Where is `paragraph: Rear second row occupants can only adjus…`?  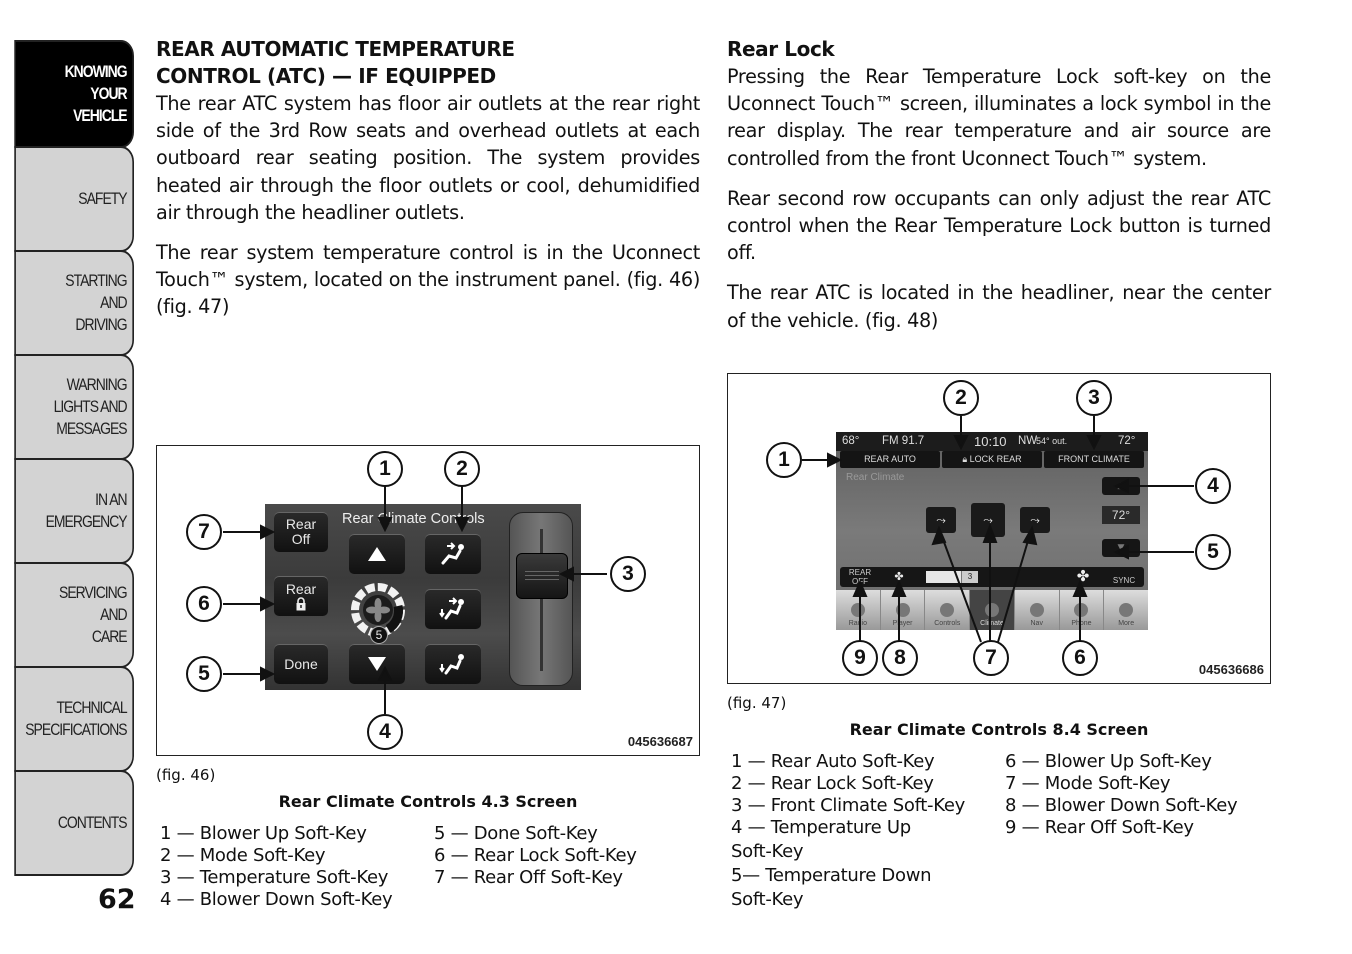 paragraph: Rear second row occupants can only adjus… is located at coordinates (999, 225).